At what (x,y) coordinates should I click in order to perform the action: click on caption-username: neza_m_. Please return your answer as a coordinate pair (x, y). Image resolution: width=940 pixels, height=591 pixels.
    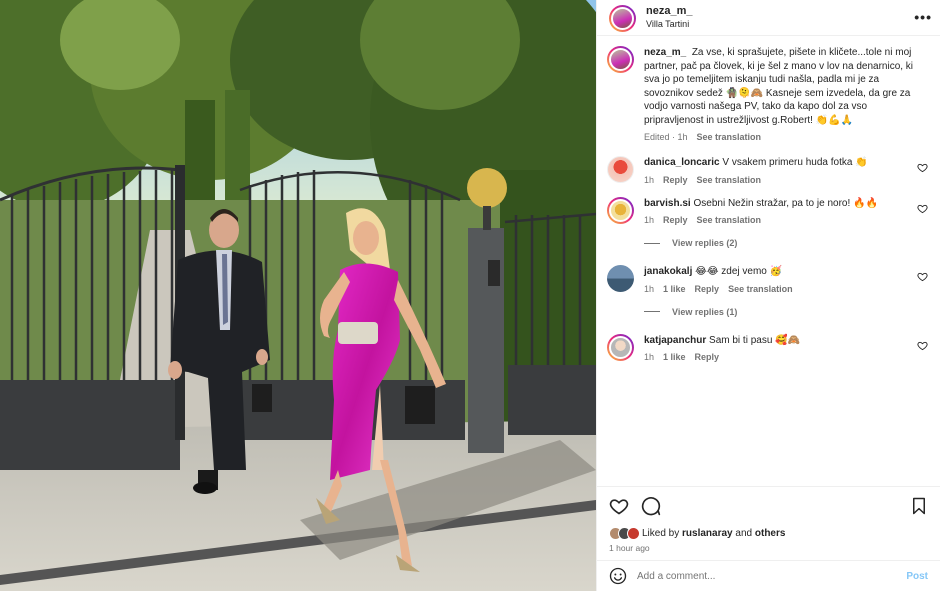
    Looking at the image, I should click on (665, 52).